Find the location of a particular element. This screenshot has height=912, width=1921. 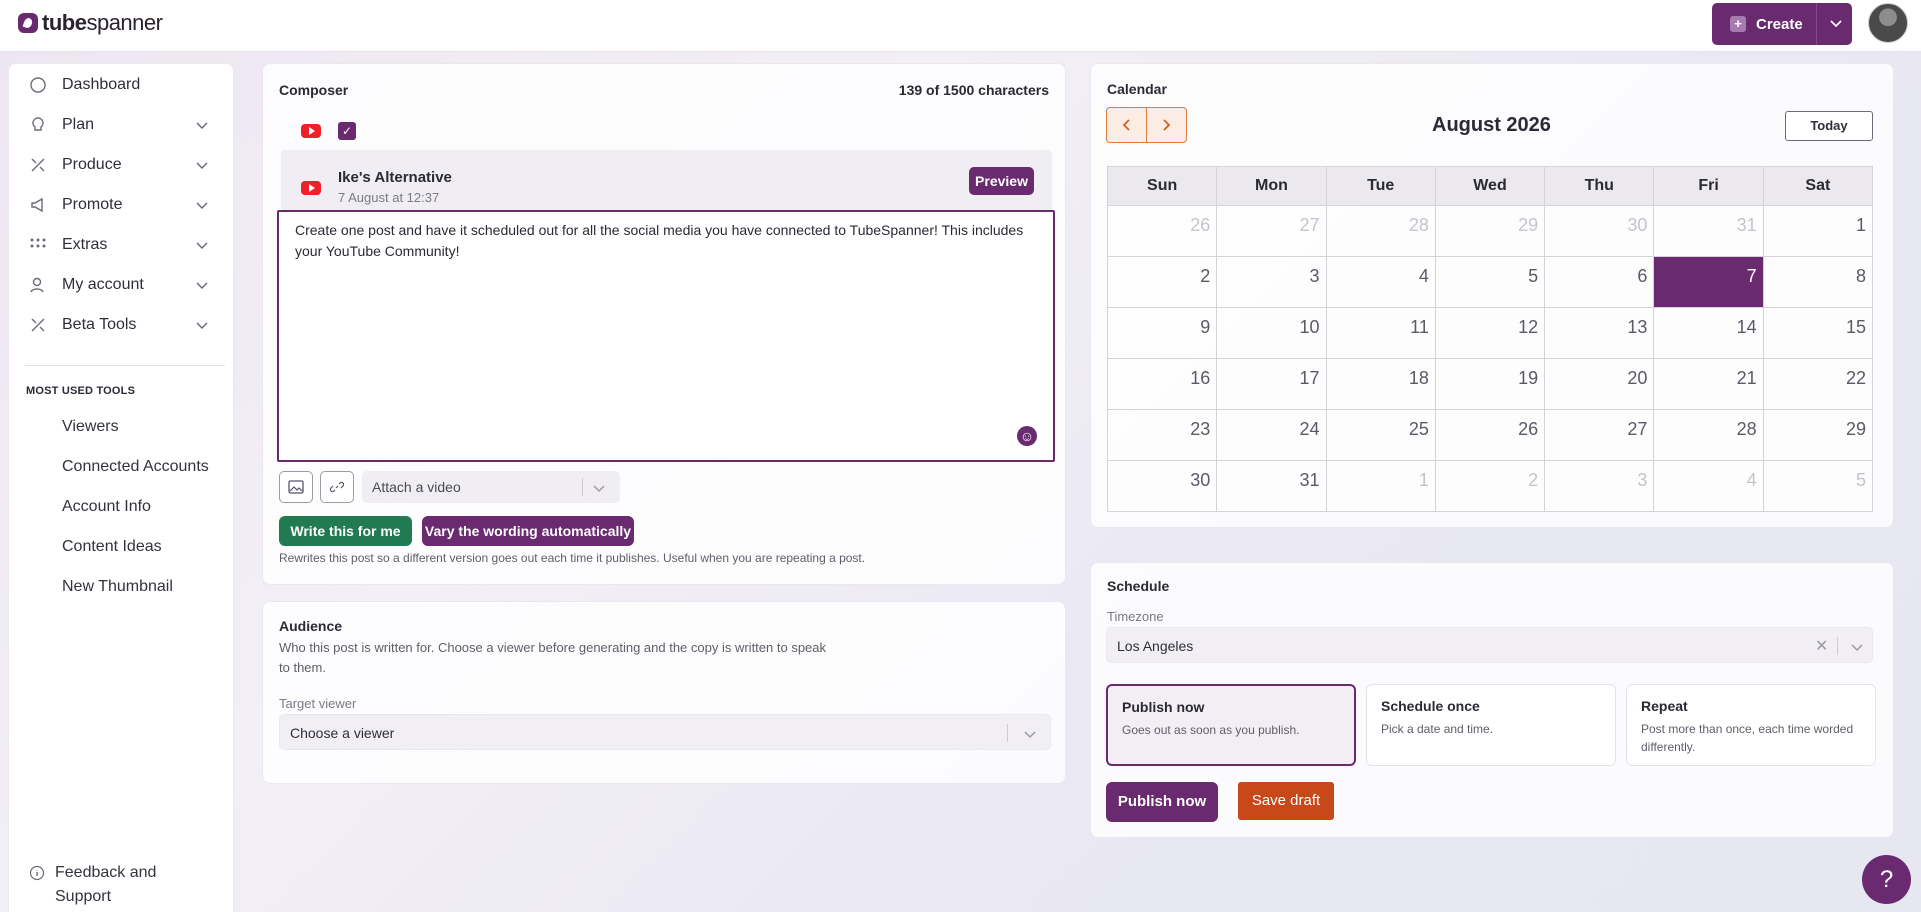

attach-video-select: Attach a video is located at coordinates (491, 487).